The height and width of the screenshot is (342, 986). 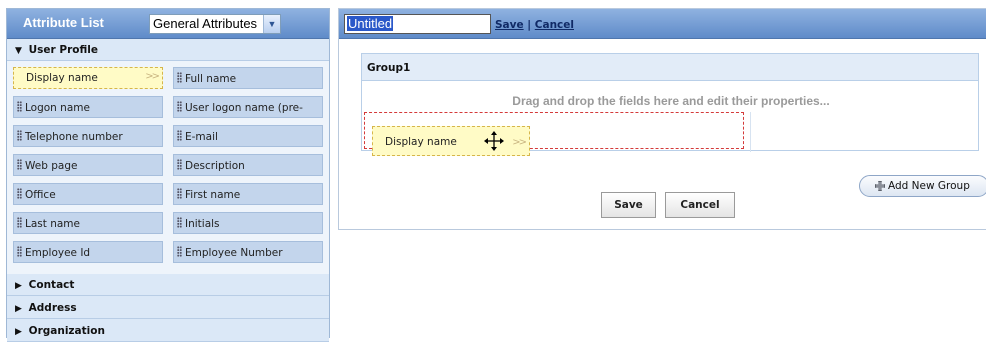 I want to click on attribute-label: Initials, so click(x=202, y=224).